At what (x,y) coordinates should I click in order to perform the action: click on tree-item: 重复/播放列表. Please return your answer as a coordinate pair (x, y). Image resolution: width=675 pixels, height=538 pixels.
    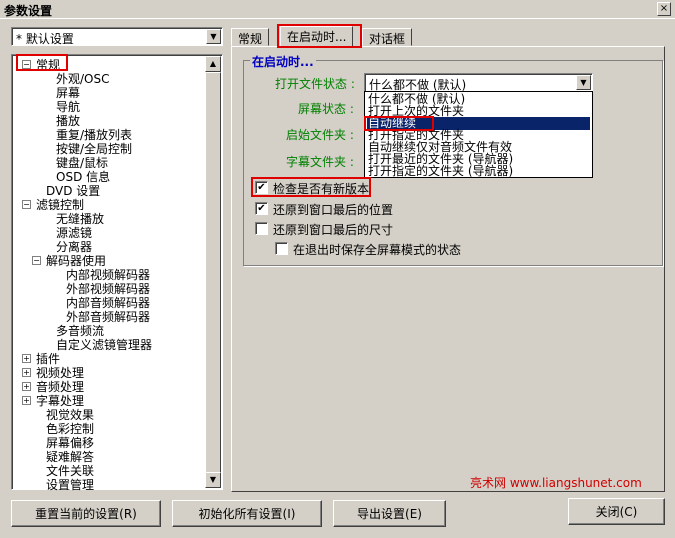
    Looking at the image, I should click on (94, 135).